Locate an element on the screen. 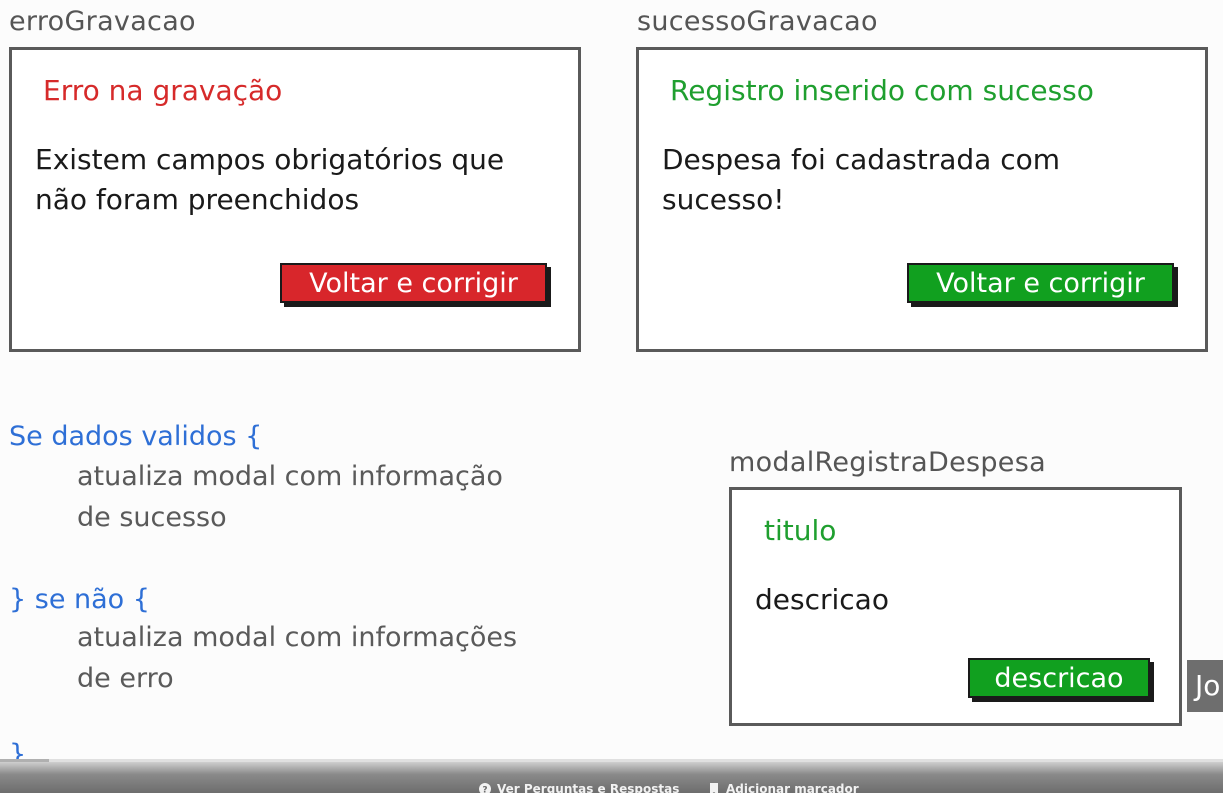 Image resolution: width=1223 pixels, height=793 pixels. modal-action-button: descricao is located at coordinates (1059, 678).